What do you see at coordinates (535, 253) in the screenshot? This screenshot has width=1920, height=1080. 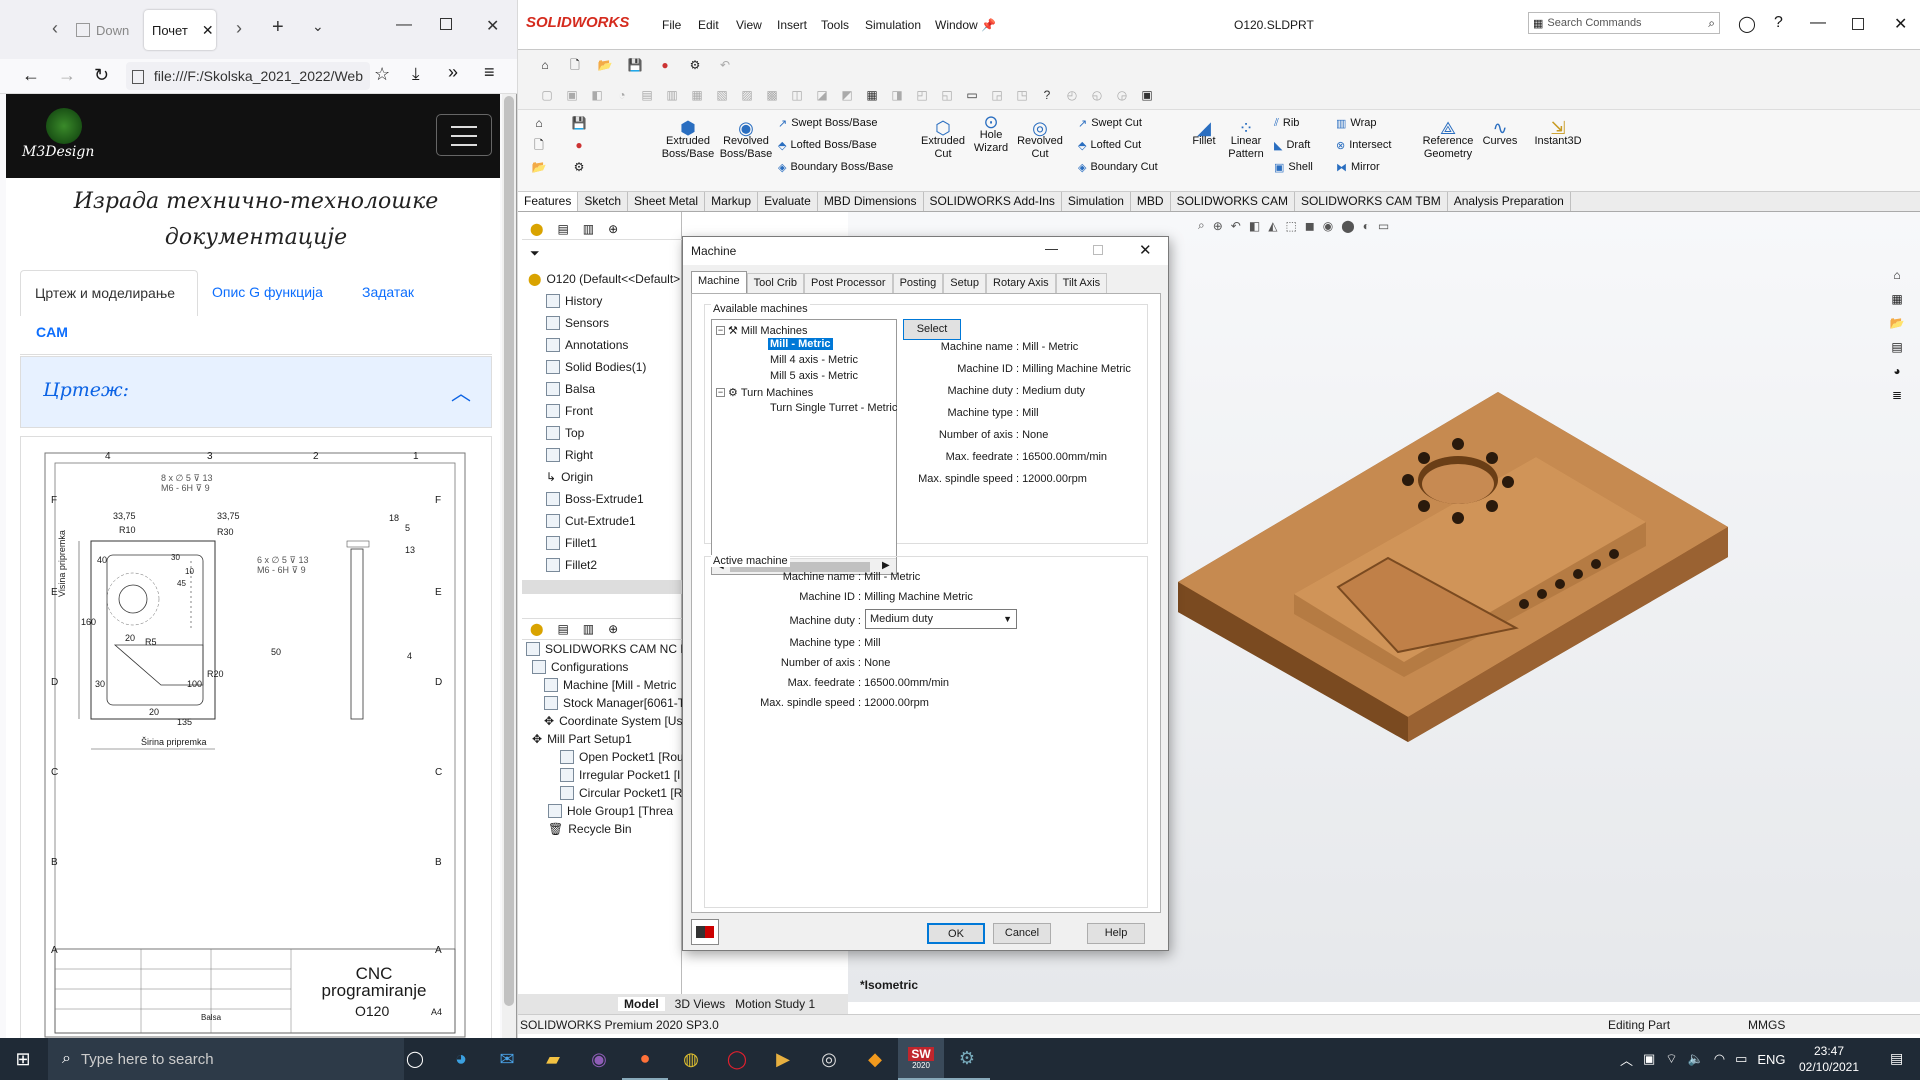 I see `filter-icon: ⏷` at bounding box center [535, 253].